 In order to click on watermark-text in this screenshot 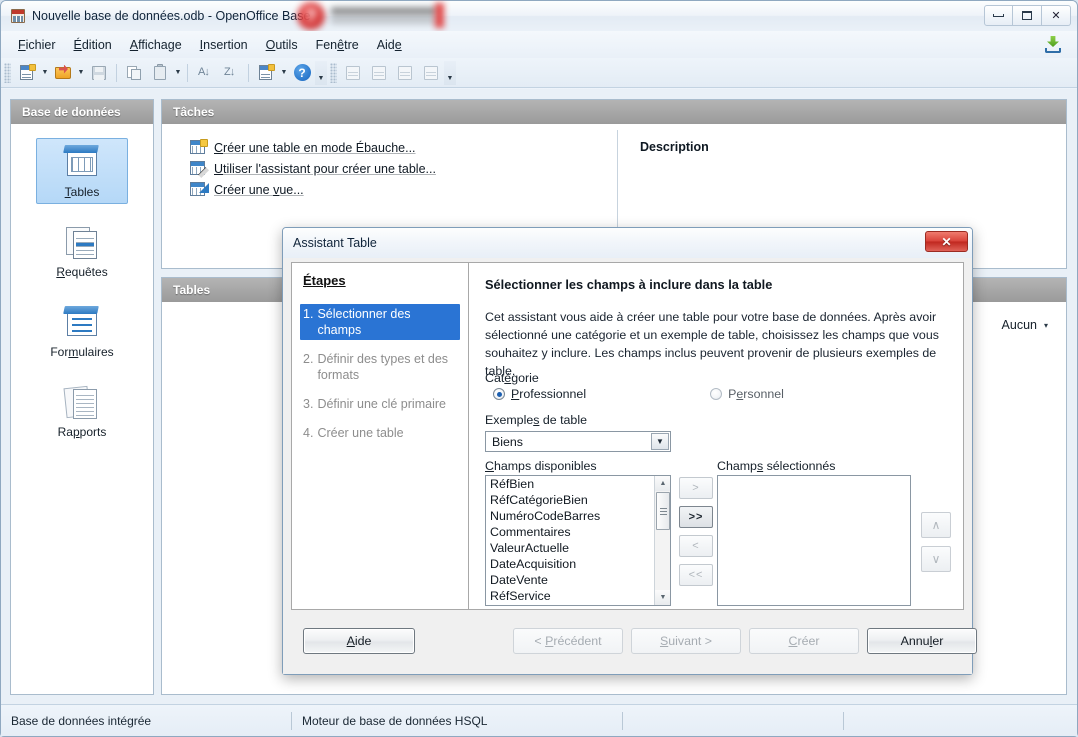, I will do `click(384, 16)`.